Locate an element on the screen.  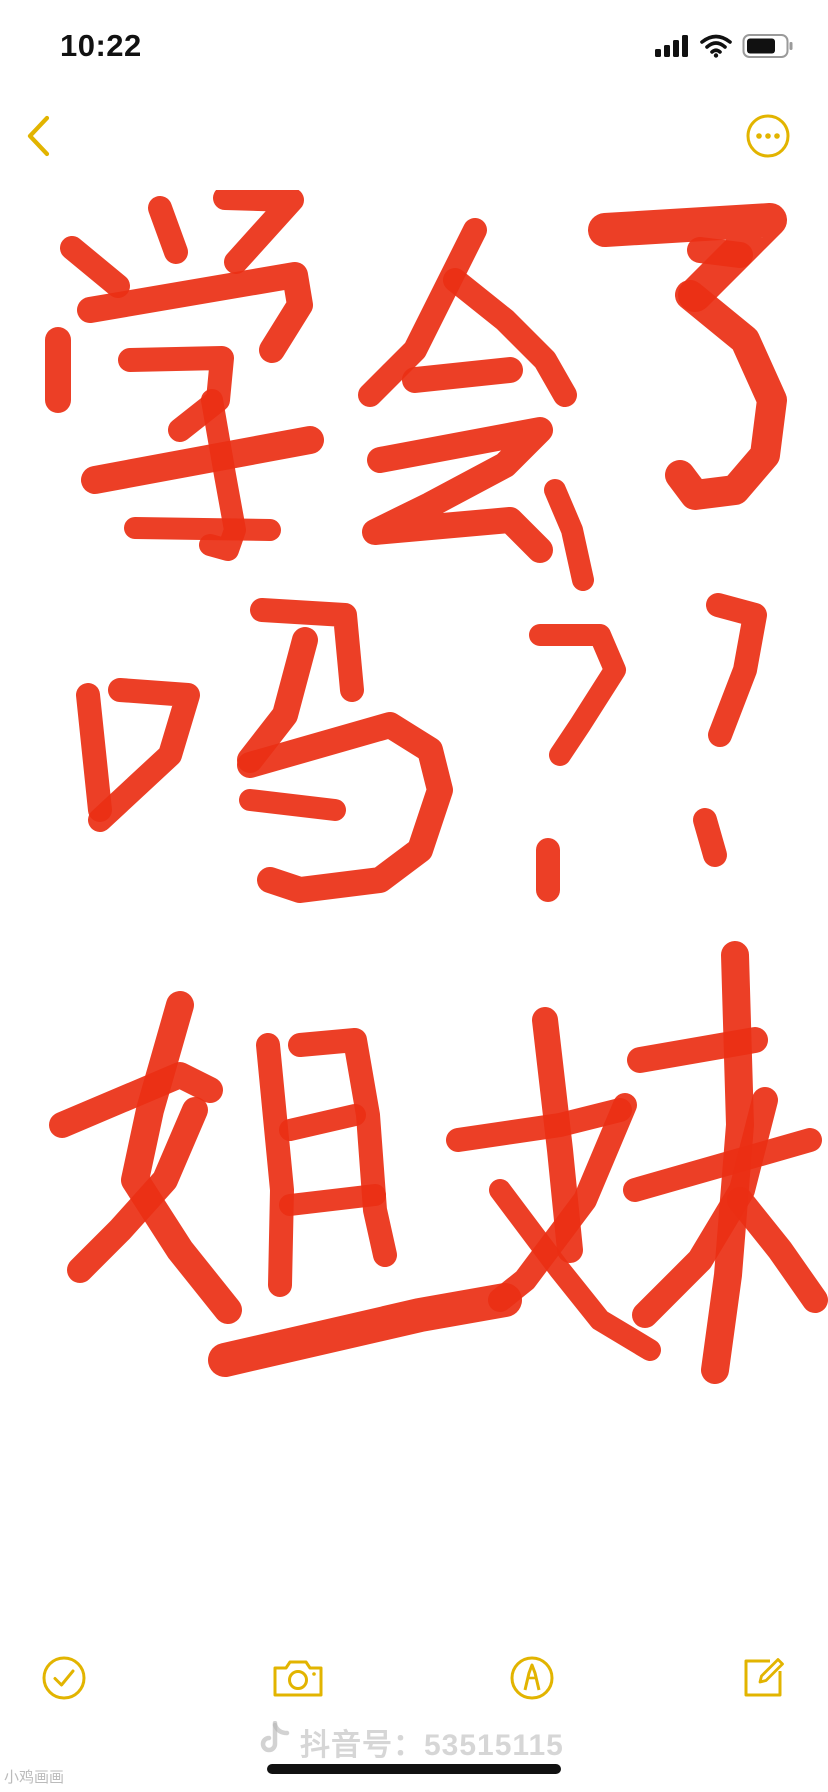
status-bar: 10:22 is located at coordinates (414, 48).